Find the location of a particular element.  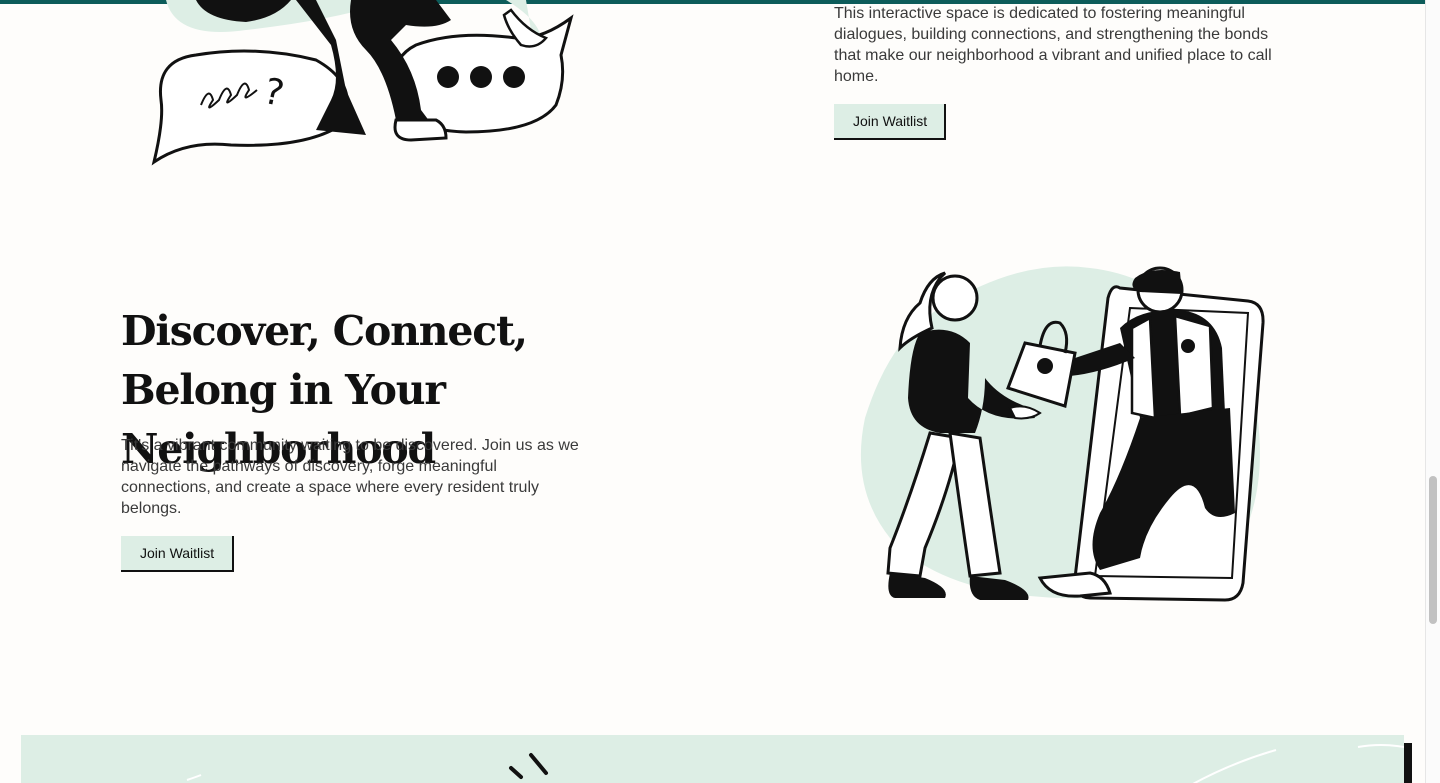

bottom-banner is located at coordinates (713, 759).